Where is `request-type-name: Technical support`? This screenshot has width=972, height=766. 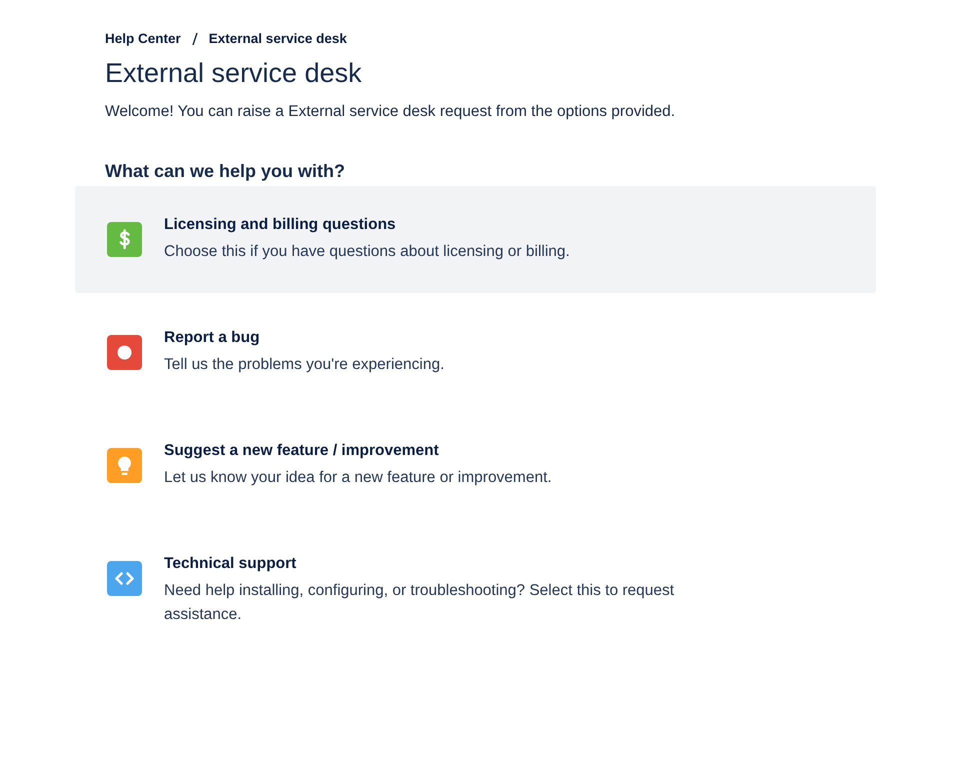 request-type-name: Technical support is located at coordinates (231, 564).